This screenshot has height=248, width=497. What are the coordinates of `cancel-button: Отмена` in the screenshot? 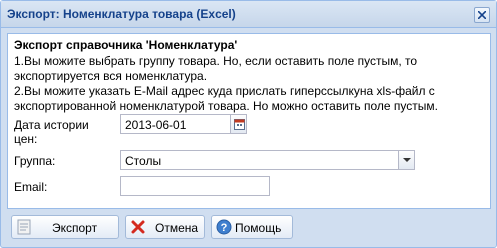 It's located at (165, 227).